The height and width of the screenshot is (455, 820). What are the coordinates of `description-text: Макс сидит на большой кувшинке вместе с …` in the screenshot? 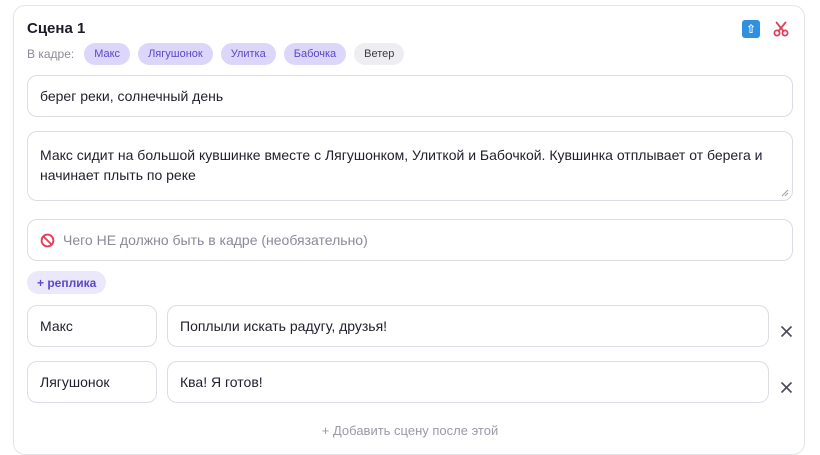 It's located at (401, 165).